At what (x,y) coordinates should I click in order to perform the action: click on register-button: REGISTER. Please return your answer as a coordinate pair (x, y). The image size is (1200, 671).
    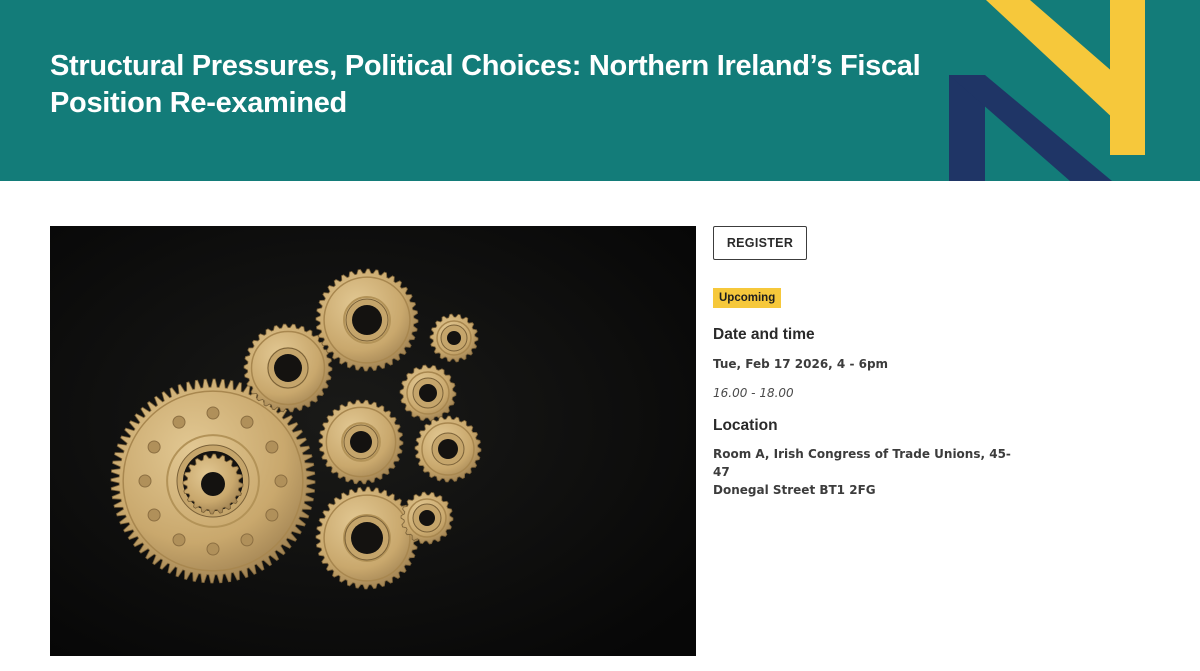
    Looking at the image, I should click on (760, 243).